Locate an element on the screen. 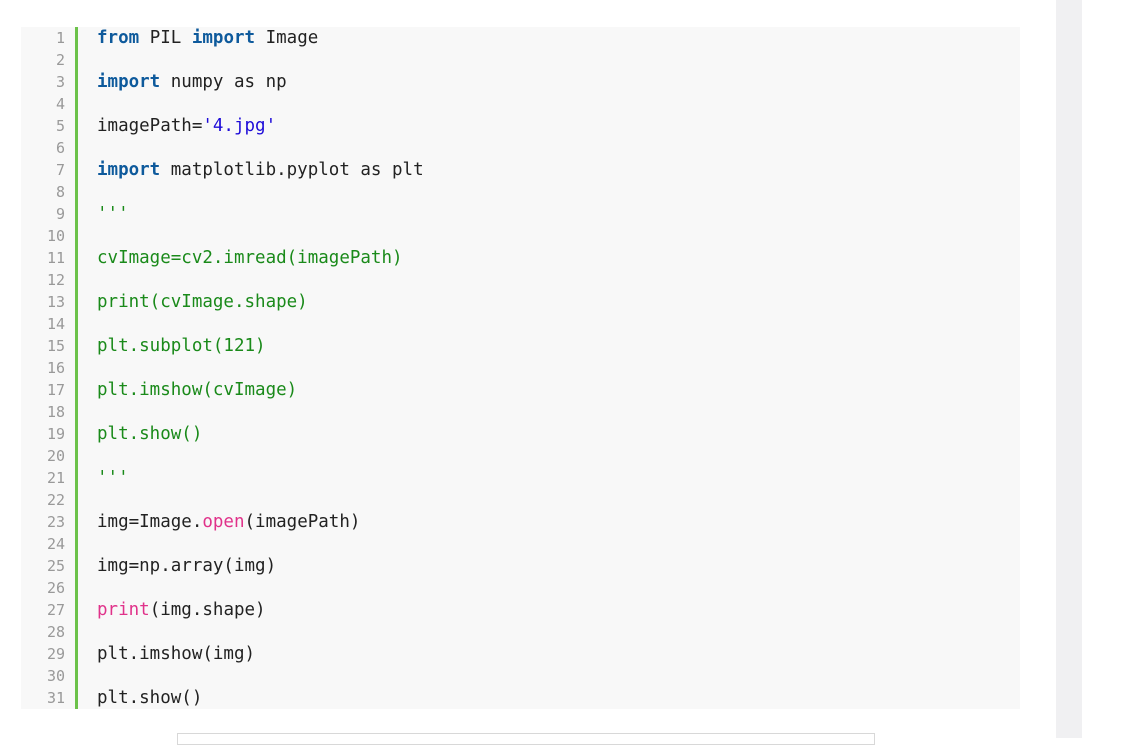 The image size is (1142, 745). line-number: 27 is located at coordinates (55, 610).